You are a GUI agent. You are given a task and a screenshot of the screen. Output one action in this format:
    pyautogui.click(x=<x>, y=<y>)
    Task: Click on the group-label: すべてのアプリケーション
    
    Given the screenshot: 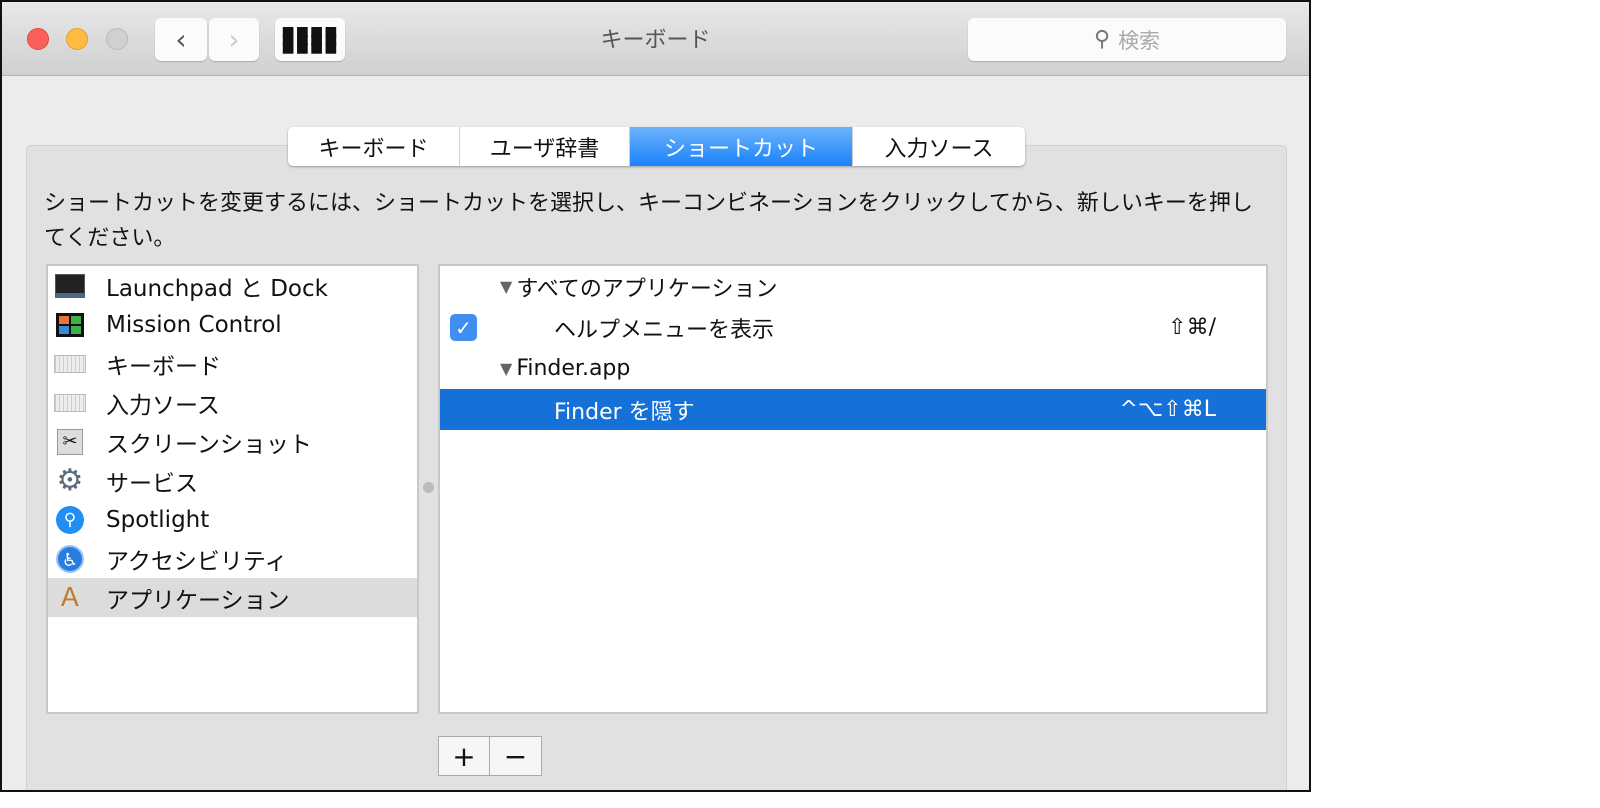 What is the action you would take?
    pyautogui.click(x=647, y=289)
    